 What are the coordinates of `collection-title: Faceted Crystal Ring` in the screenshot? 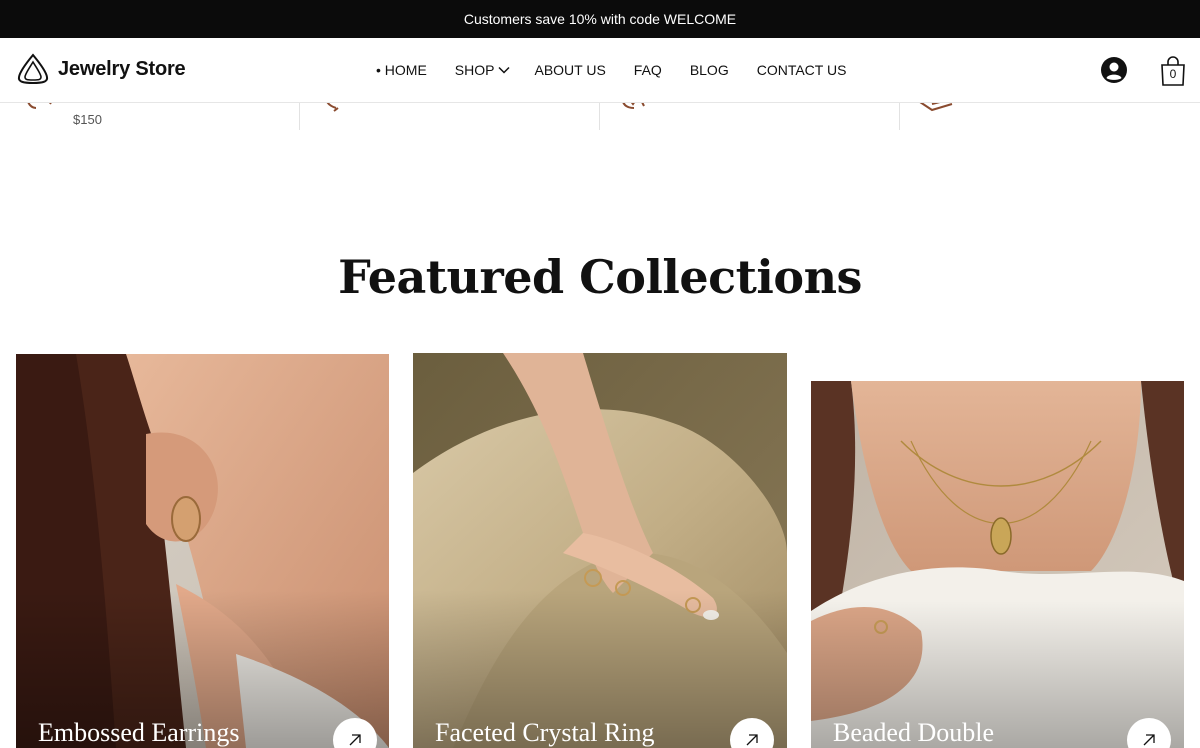 It's located at (545, 732).